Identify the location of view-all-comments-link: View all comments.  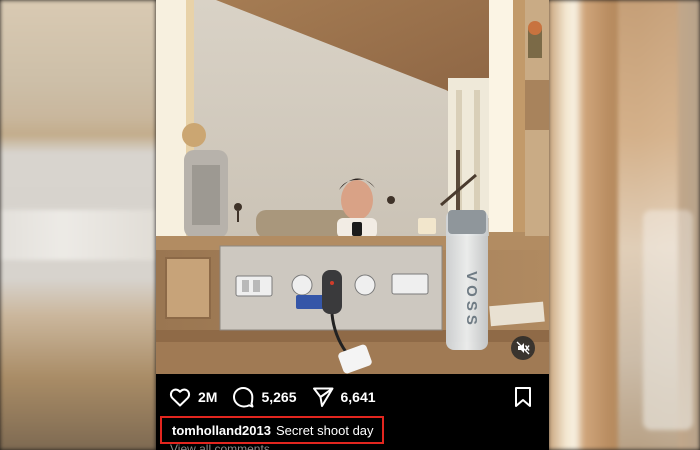
(220, 446).